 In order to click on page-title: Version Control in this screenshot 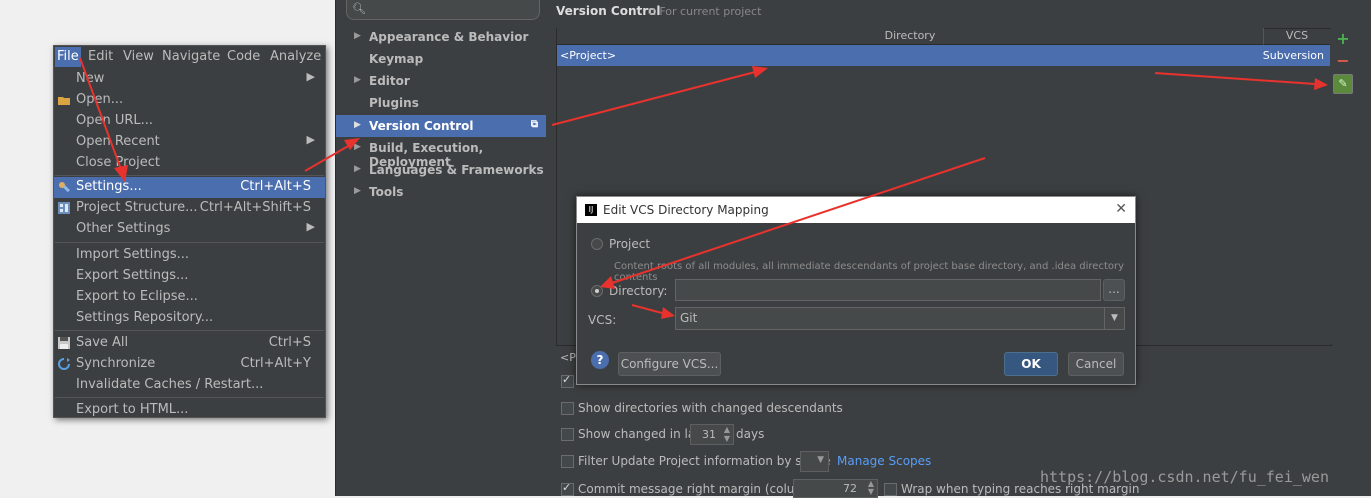, I will do `click(608, 11)`.